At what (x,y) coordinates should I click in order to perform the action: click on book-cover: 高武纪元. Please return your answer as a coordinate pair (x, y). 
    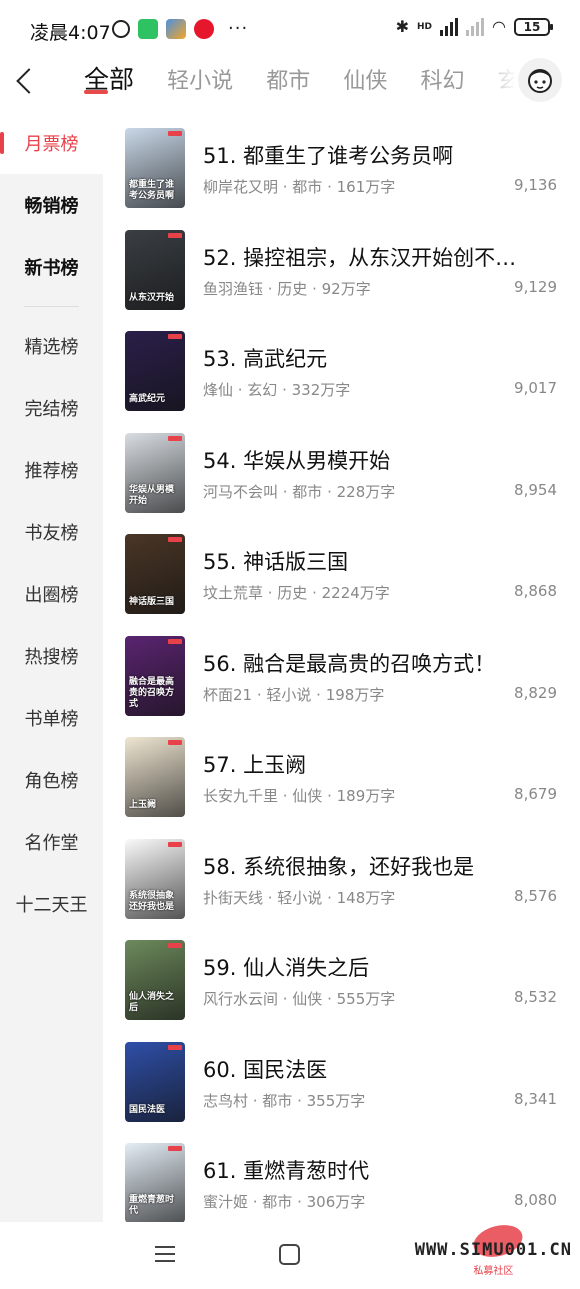
    Looking at the image, I should click on (155, 371).